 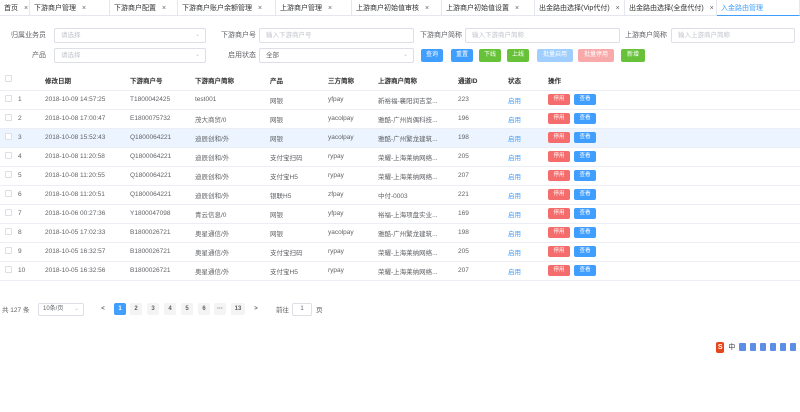 I want to click on up-name-input: 输入上游商户简称, so click(x=733, y=35).